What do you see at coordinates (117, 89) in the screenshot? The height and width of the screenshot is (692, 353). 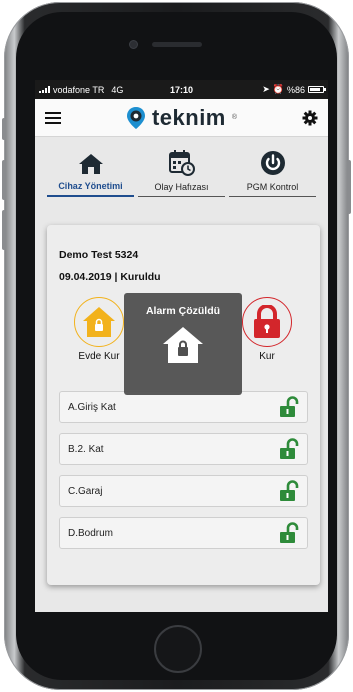 I see `network-type: 4G` at bounding box center [117, 89].